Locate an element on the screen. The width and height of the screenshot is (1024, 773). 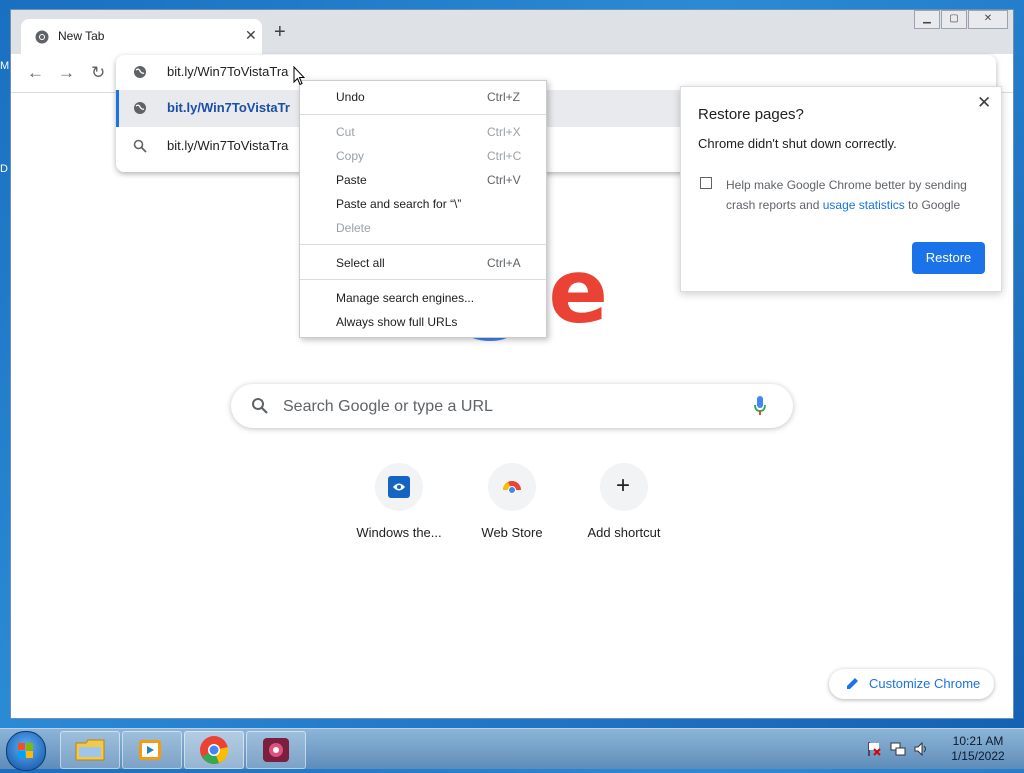
forward-arrow-icon: → is located at coordinates (66, 73).